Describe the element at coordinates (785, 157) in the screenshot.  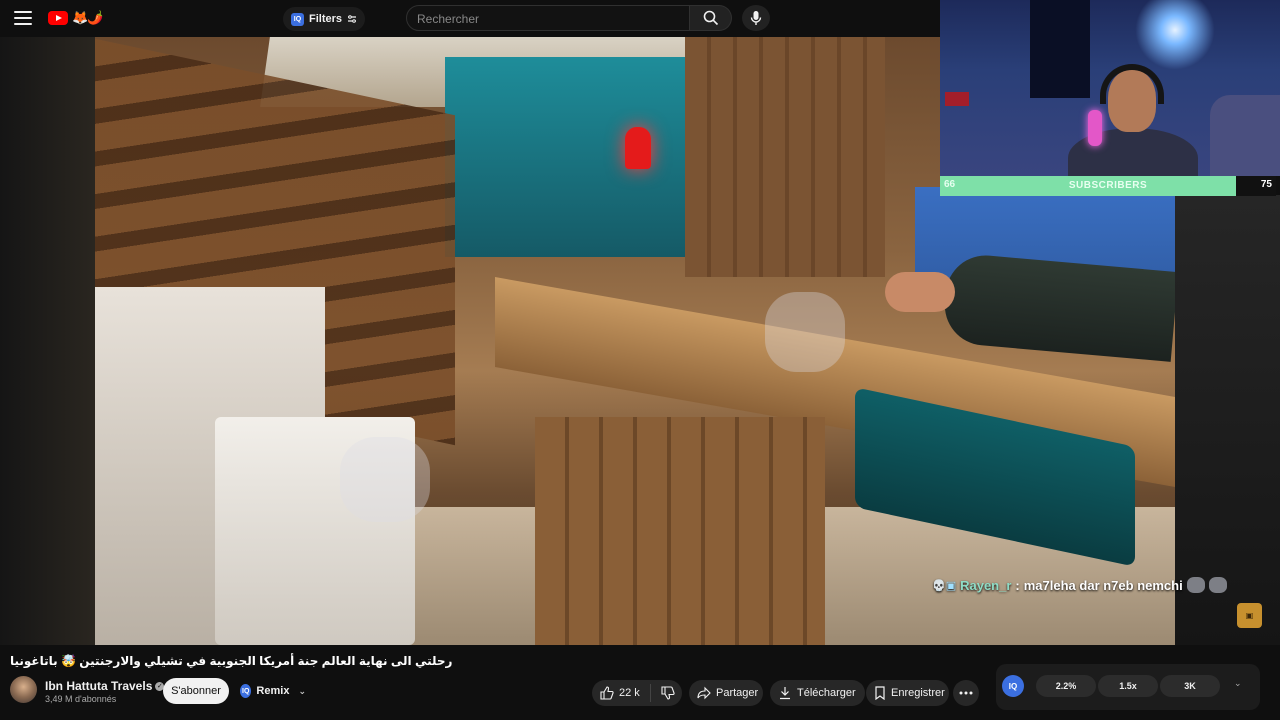
I see `scene-wood-door` at that location.